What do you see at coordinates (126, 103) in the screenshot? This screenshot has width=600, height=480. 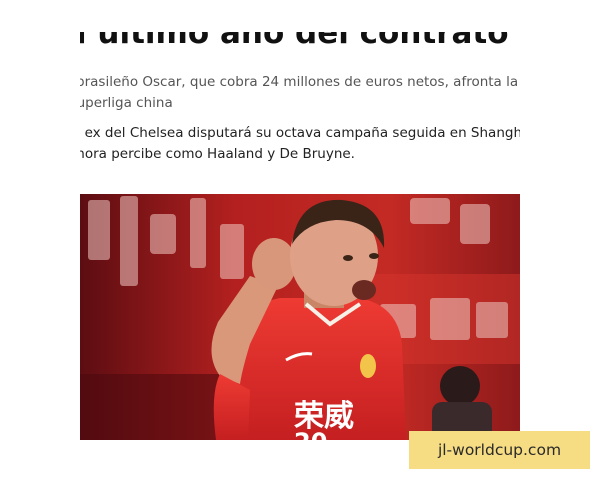 I see `article-lead-line-2: Superliga china` at bounding box center [126, 103].